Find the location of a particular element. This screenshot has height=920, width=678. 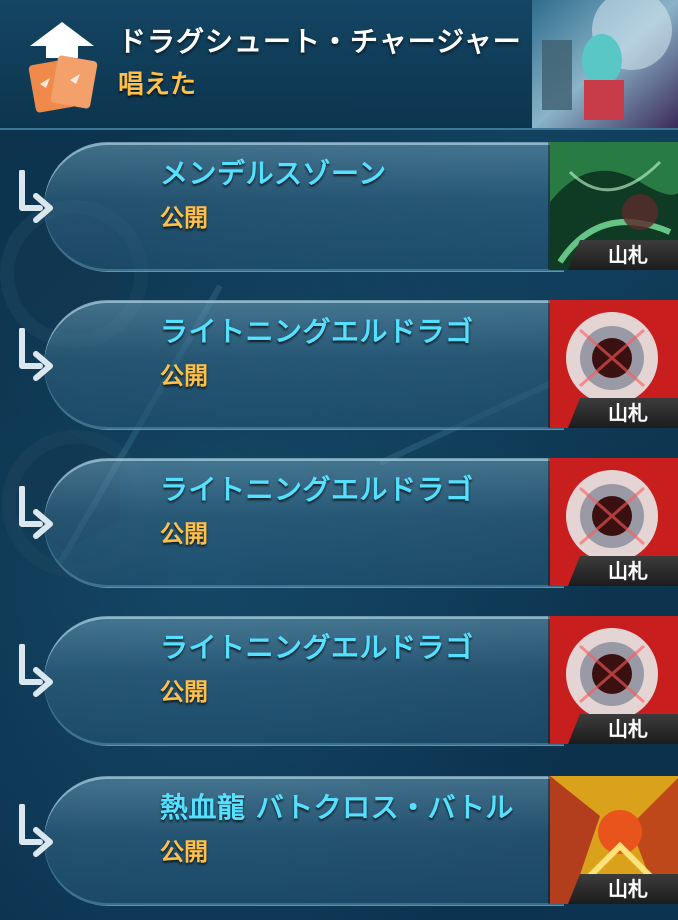

cast-card-title: ドラグシュート・チャージャー is located at coordinates (320, 41).